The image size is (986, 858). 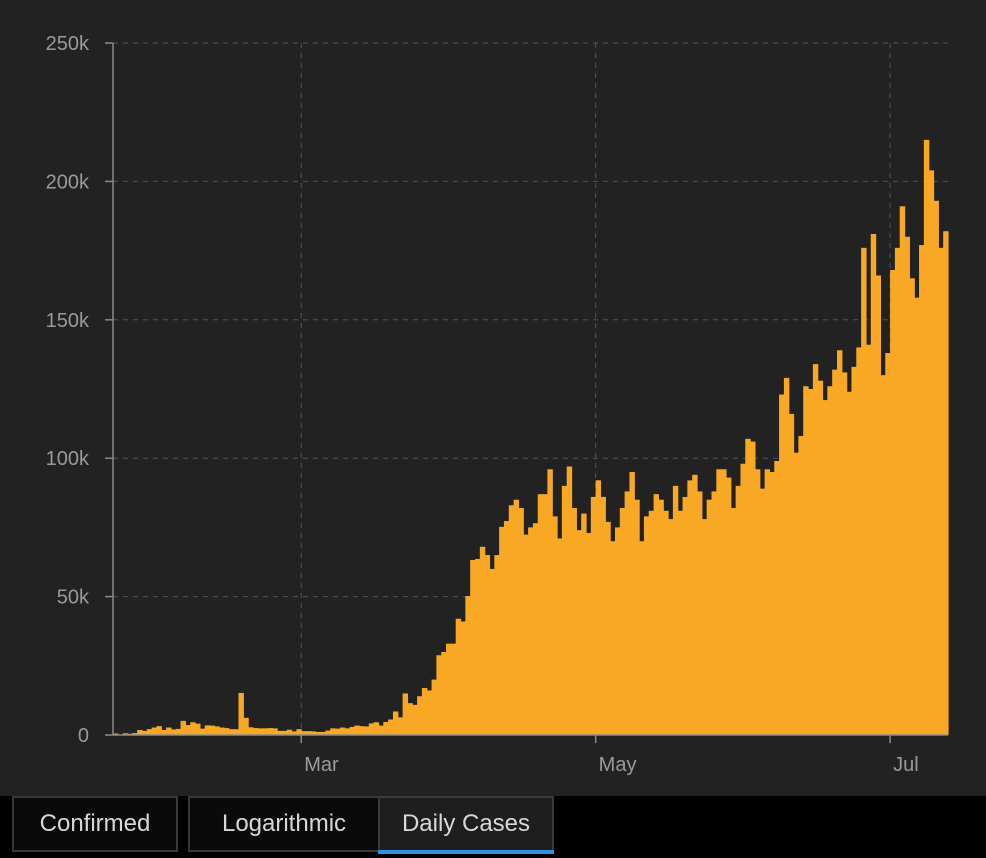 I want to click on tab-logarithmic-label: Logarithmic, so click(x=284, y=823).